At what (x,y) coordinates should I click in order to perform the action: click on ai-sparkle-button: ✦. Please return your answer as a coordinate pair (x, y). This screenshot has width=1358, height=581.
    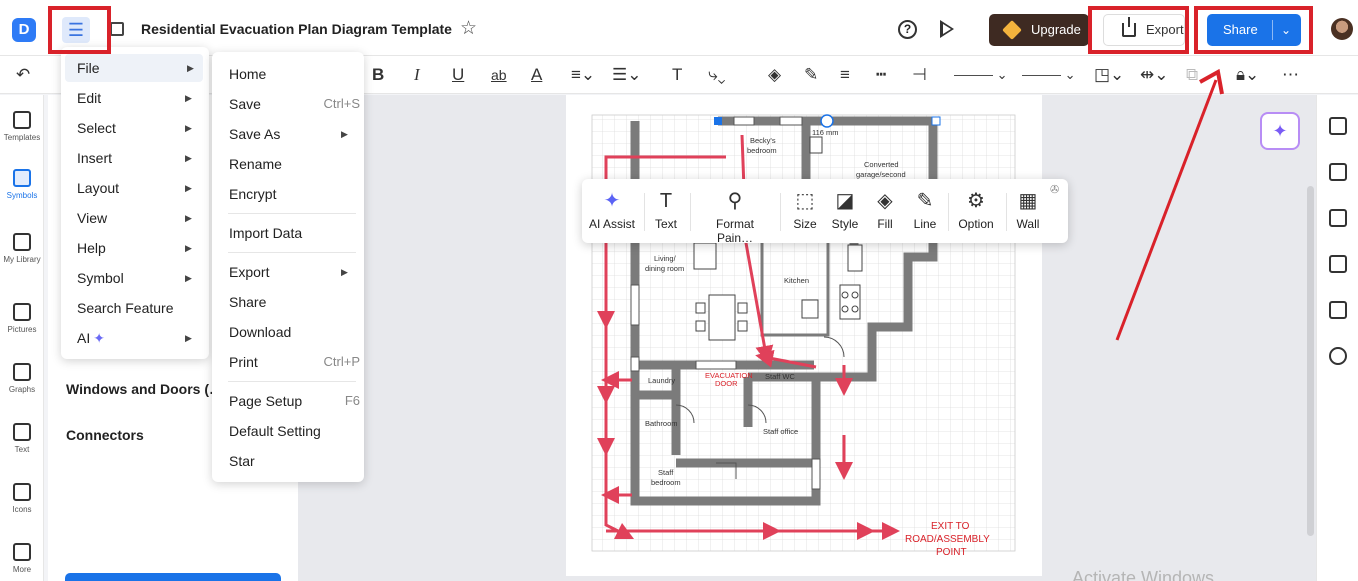
    Looking at the image, I should click on (1280, 131).